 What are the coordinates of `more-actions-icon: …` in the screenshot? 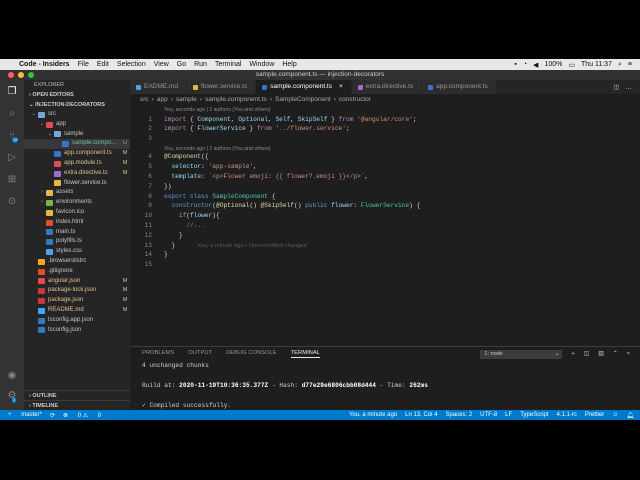 It's located at (629, 87).